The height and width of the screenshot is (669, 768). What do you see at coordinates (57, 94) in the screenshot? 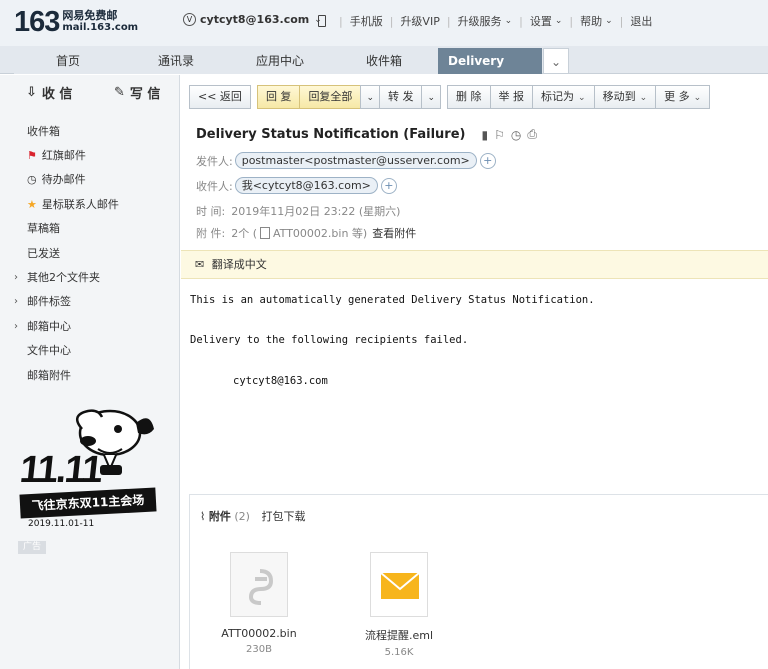
I see `receive-label: 收 信` at bounding box center [57, 94].